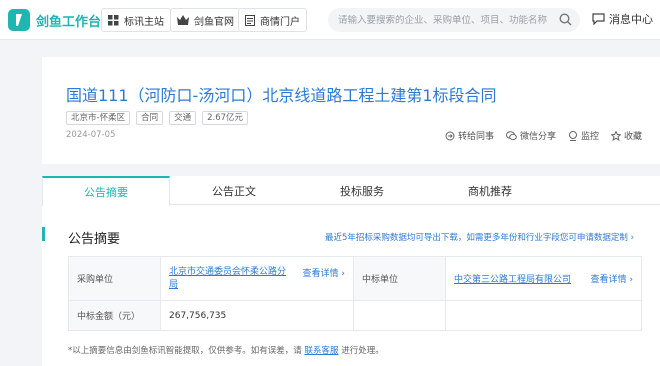  Describe the element at coordinates (572, 135) in the screenshot. I see `monitor-icon` at that location.